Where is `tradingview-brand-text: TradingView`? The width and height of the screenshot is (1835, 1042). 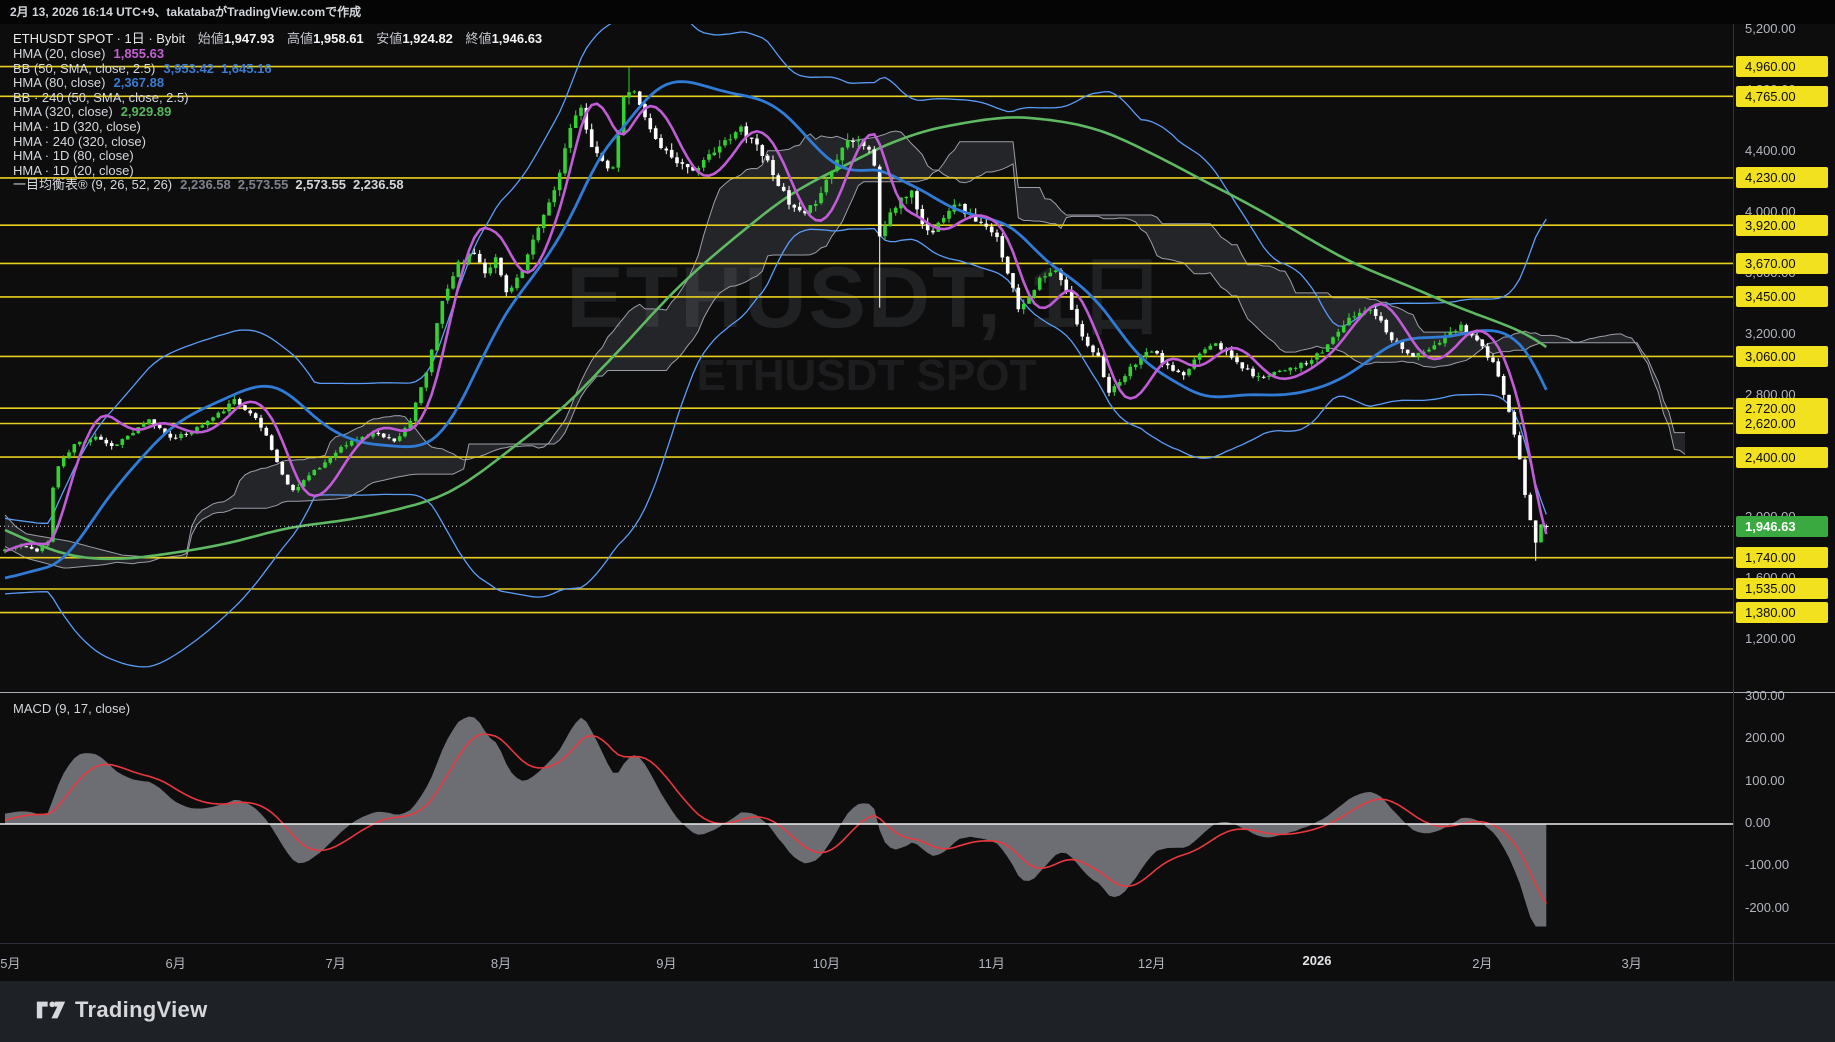
tradingview-brand-text: TradingView is located at coordinates (141, 1009).